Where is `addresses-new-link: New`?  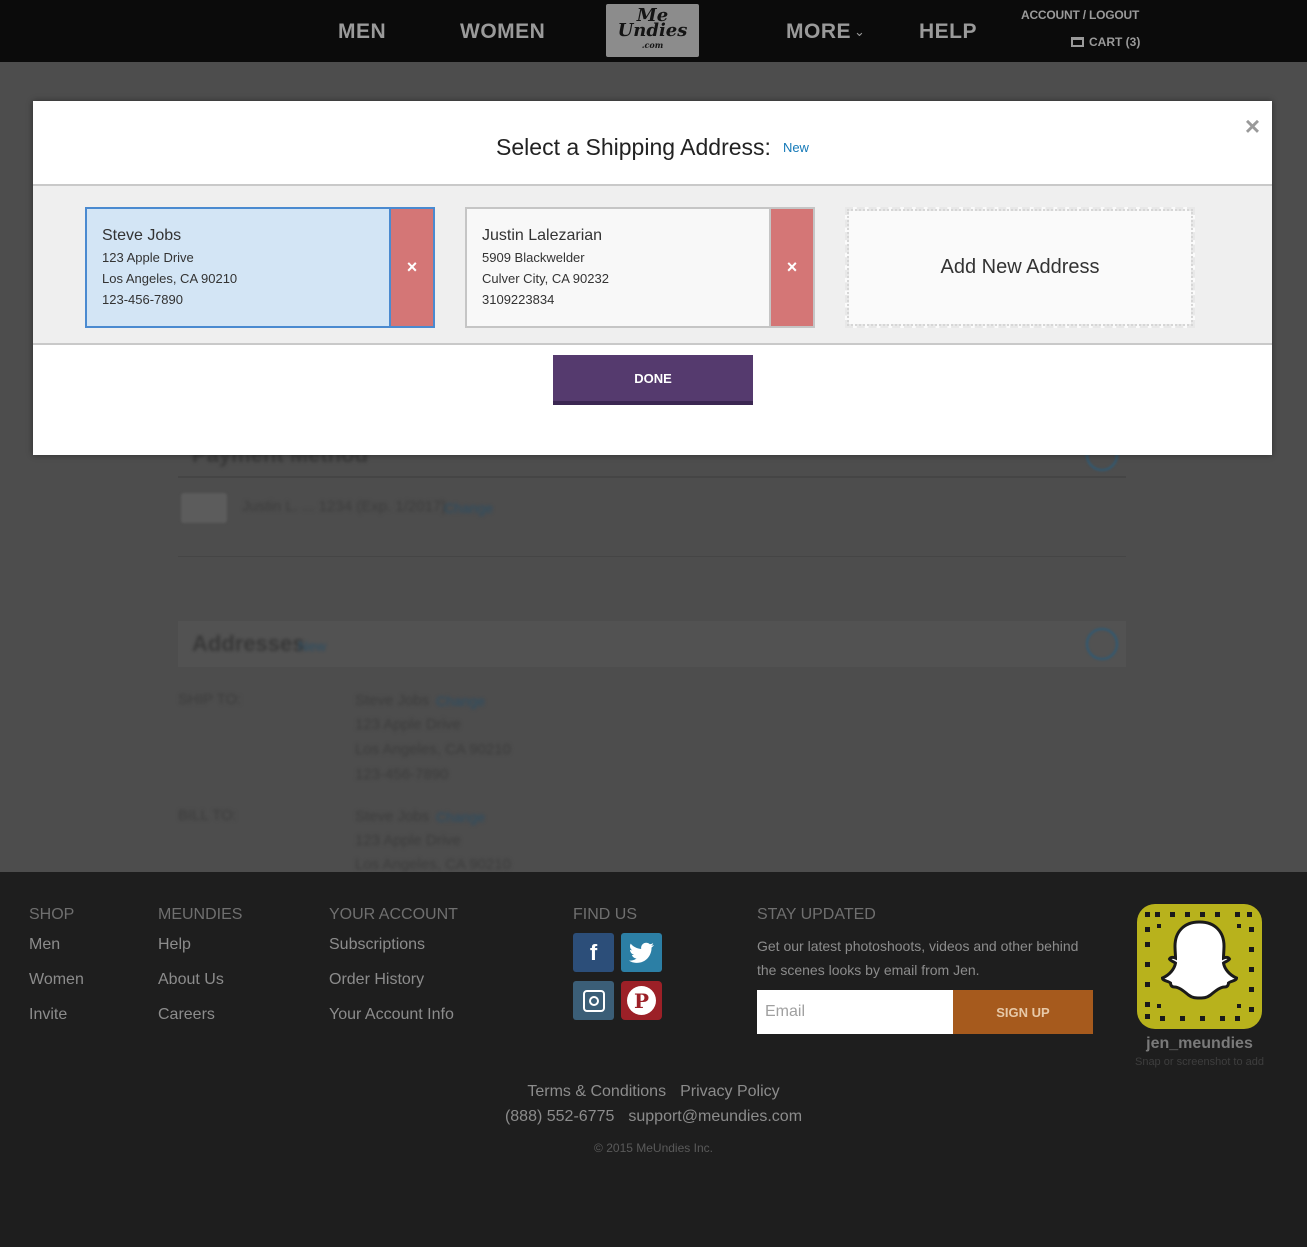 addresses-new-link: New is located at coordinates (312, 646).